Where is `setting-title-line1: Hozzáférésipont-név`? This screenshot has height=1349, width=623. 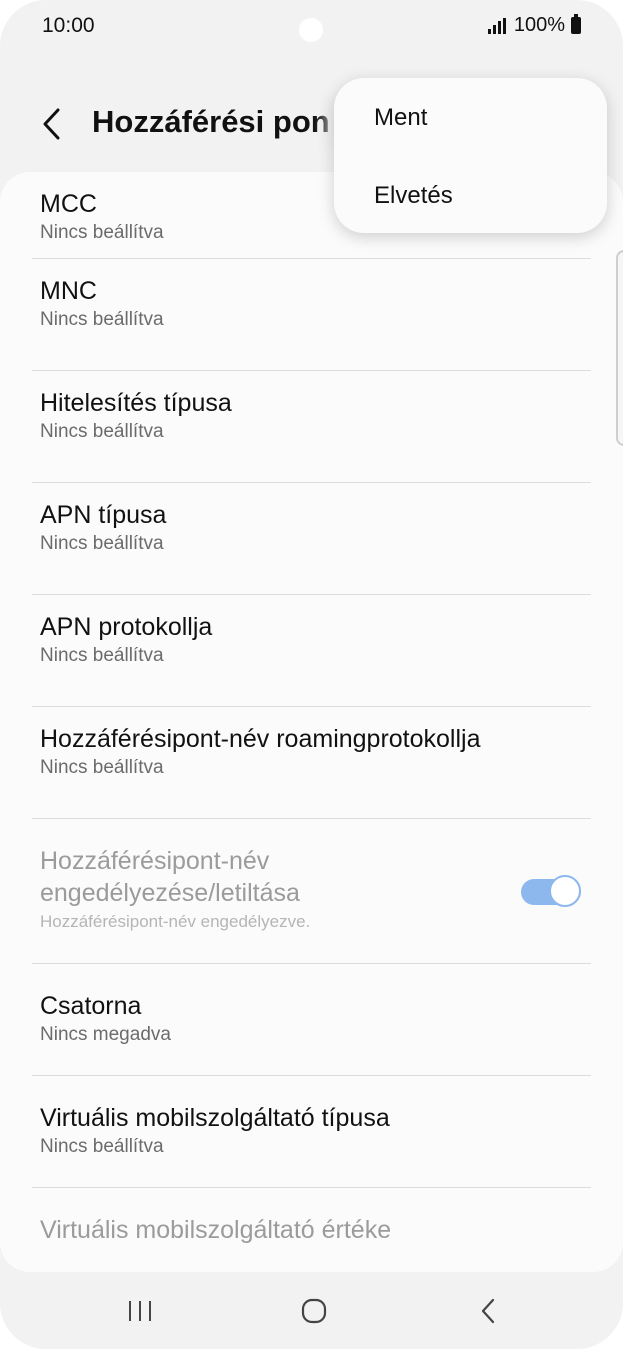 setting-title-line1: Hozzáférésipont-név is located at coordinates (155, 861).